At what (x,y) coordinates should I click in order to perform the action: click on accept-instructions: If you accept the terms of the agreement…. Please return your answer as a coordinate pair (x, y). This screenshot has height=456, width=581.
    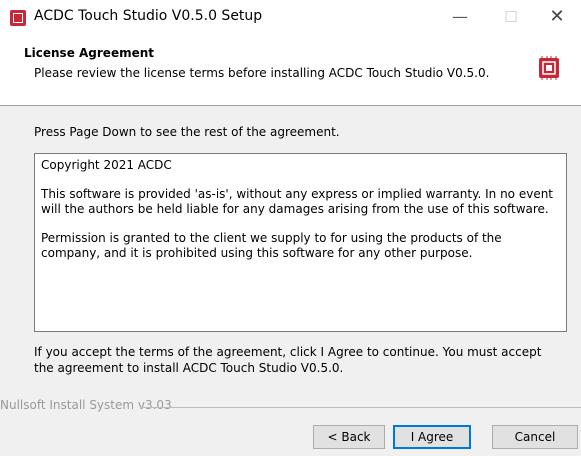
    Looking at the image, I should click on (288, 360).